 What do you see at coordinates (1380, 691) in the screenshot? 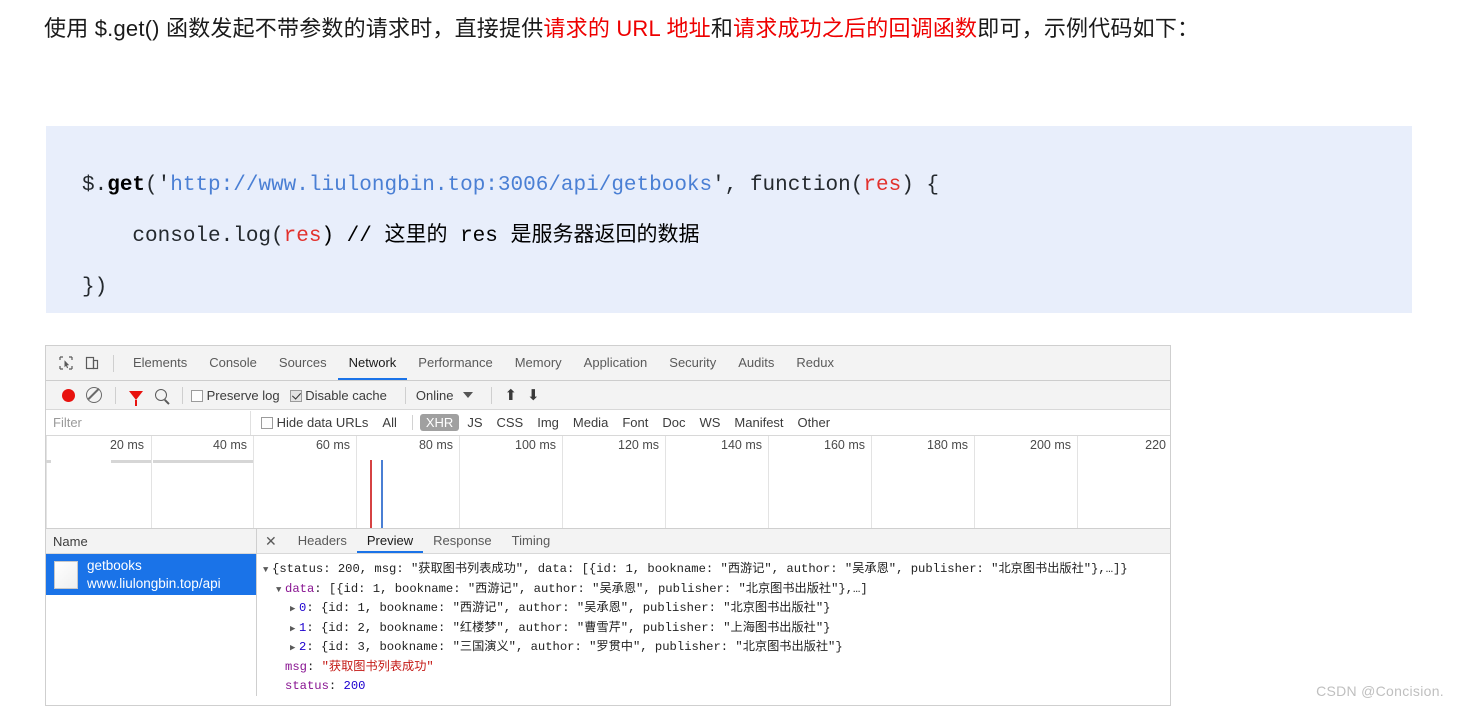
I see `csdn-watermark: CSDN @Concision.` at bounding box center [1380, 691].